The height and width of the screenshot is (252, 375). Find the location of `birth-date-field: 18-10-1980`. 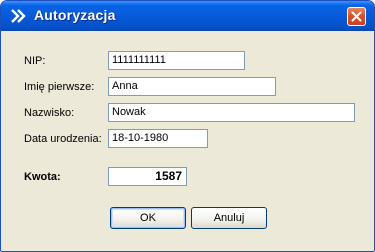

birth-date-field: 18-10-1980 is located at coordinates (158, 138).